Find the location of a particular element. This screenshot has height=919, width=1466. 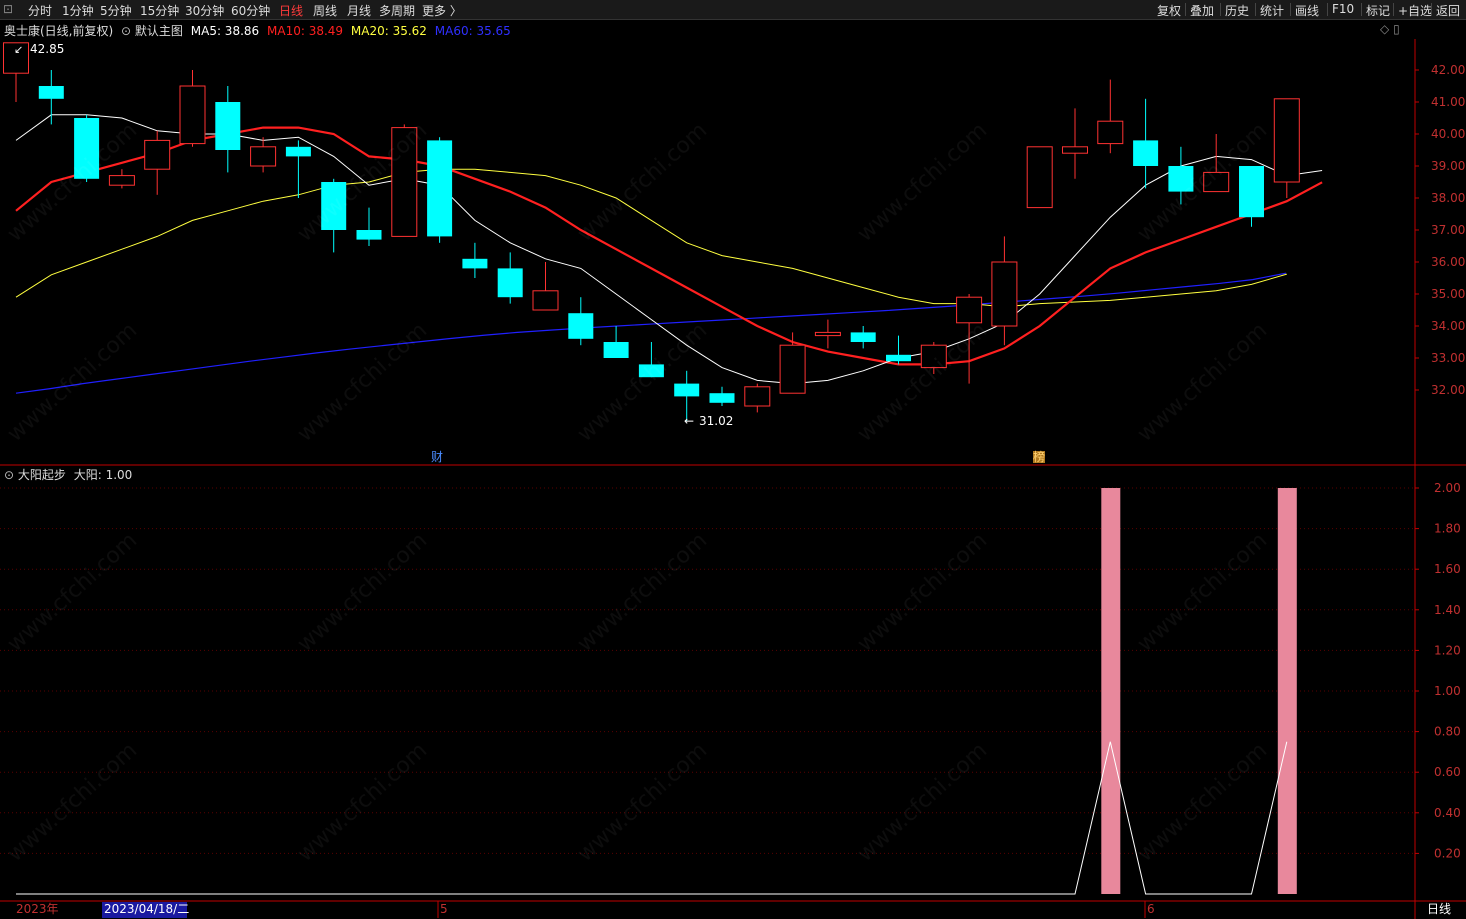

price-tick-label: 33.00 is located at coordinates (1448, 358).